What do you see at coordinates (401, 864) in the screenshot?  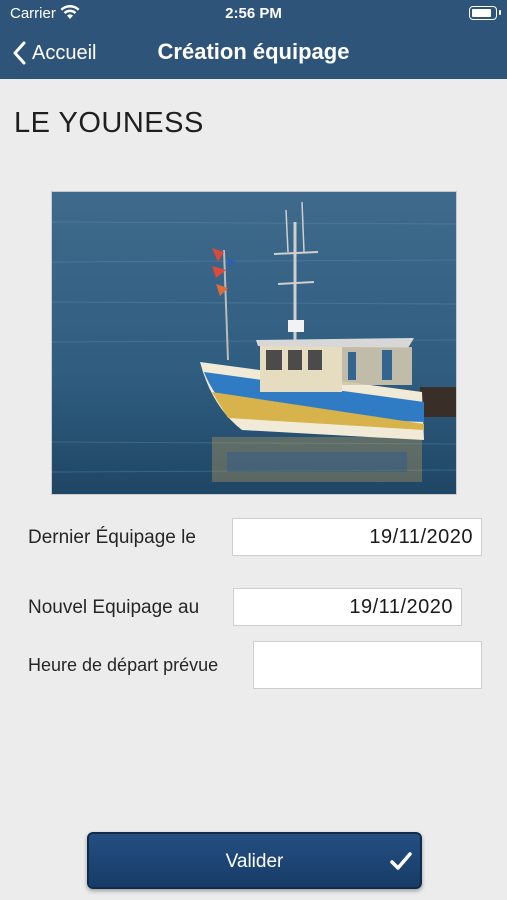 I see `checkmark-icon` at bounding box center [401, 864].